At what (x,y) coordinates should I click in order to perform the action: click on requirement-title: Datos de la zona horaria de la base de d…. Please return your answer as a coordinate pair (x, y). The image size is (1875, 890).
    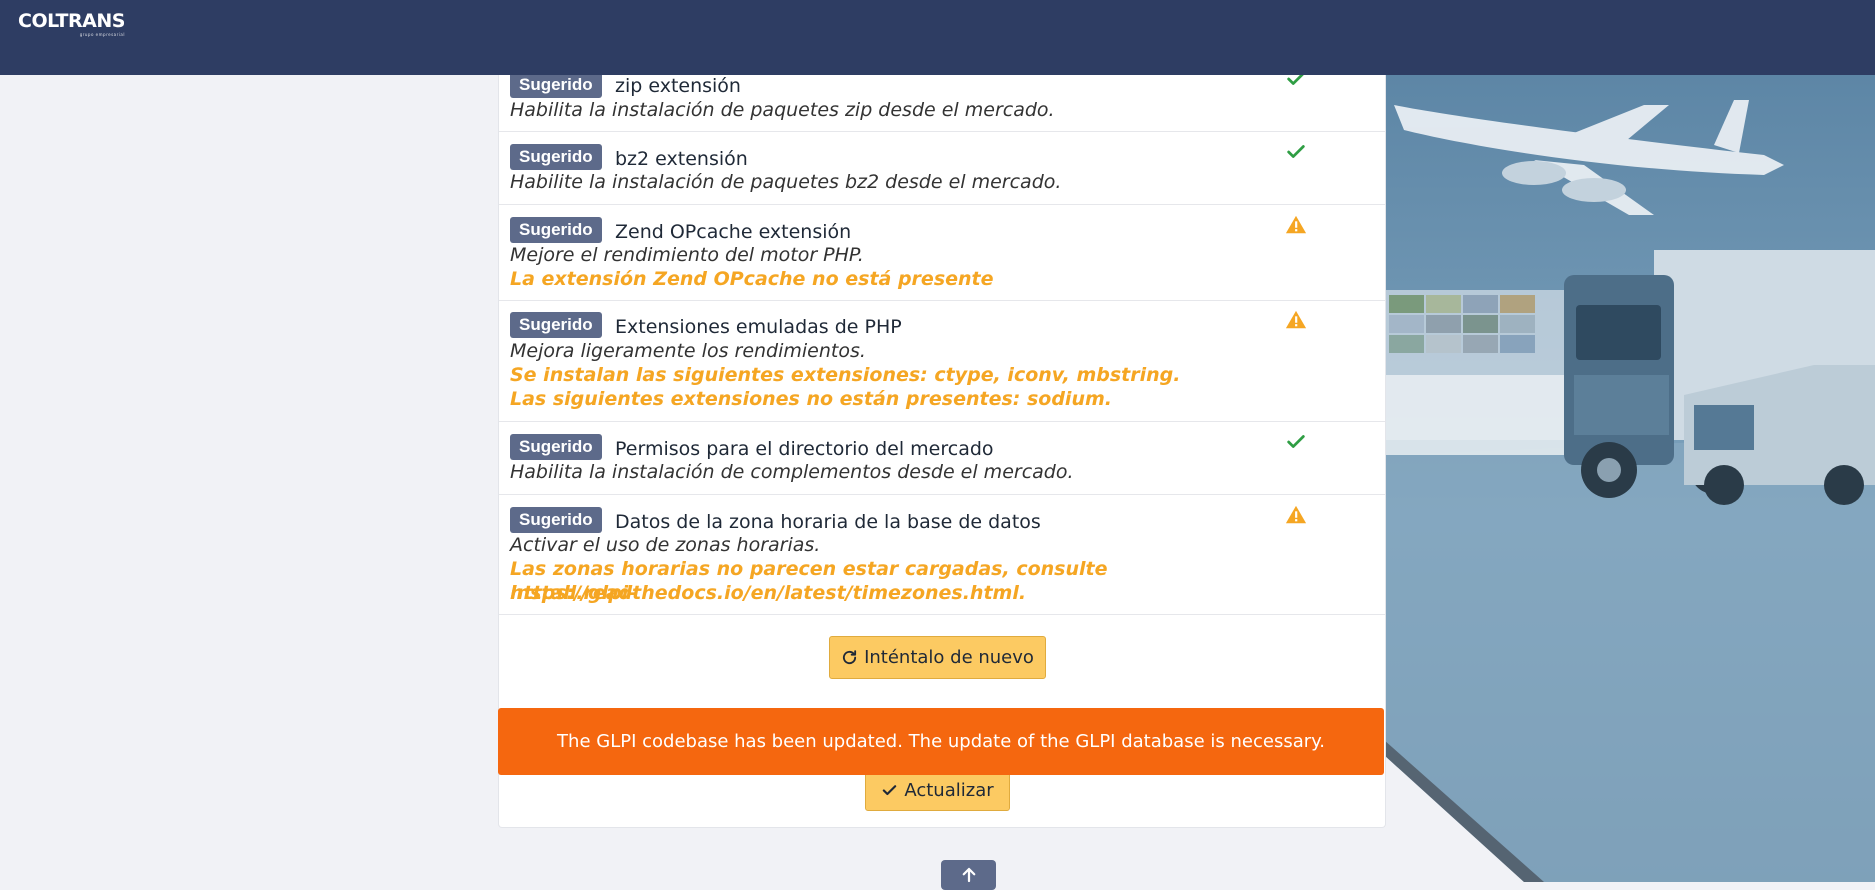
    Looking at the image, I should click on (828, 522).